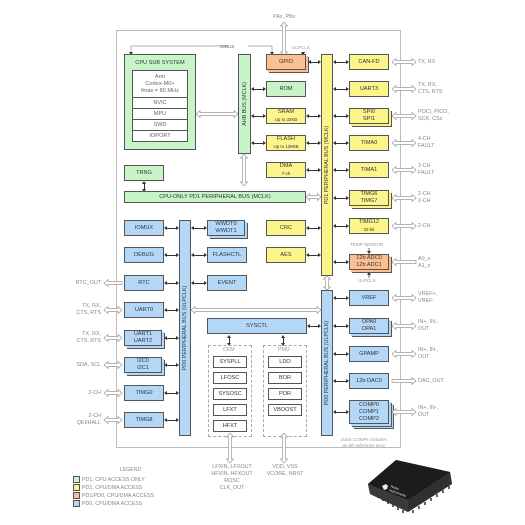 The height and width of the screenshot is (525, 525). I want to click on periph-io-line: OUT, so click(424, 329).